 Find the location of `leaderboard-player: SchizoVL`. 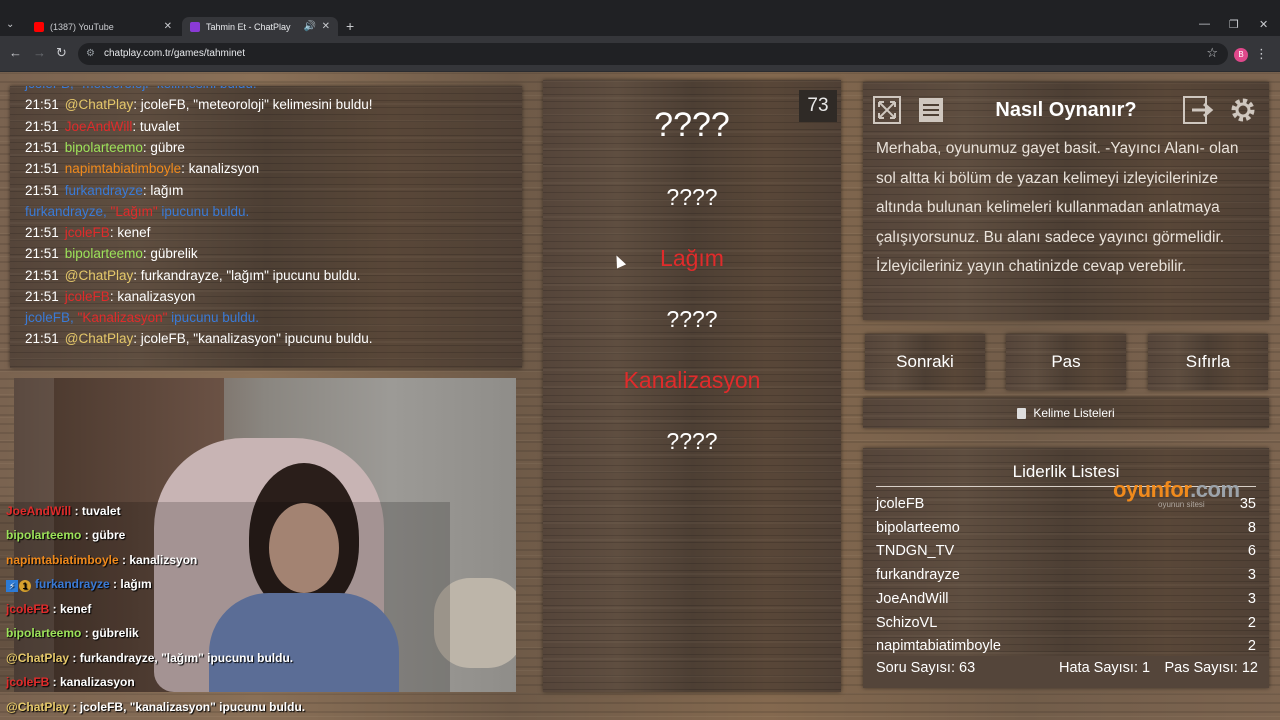

leaderboard-player: SchizoVL is located at coordinates (907, 622).